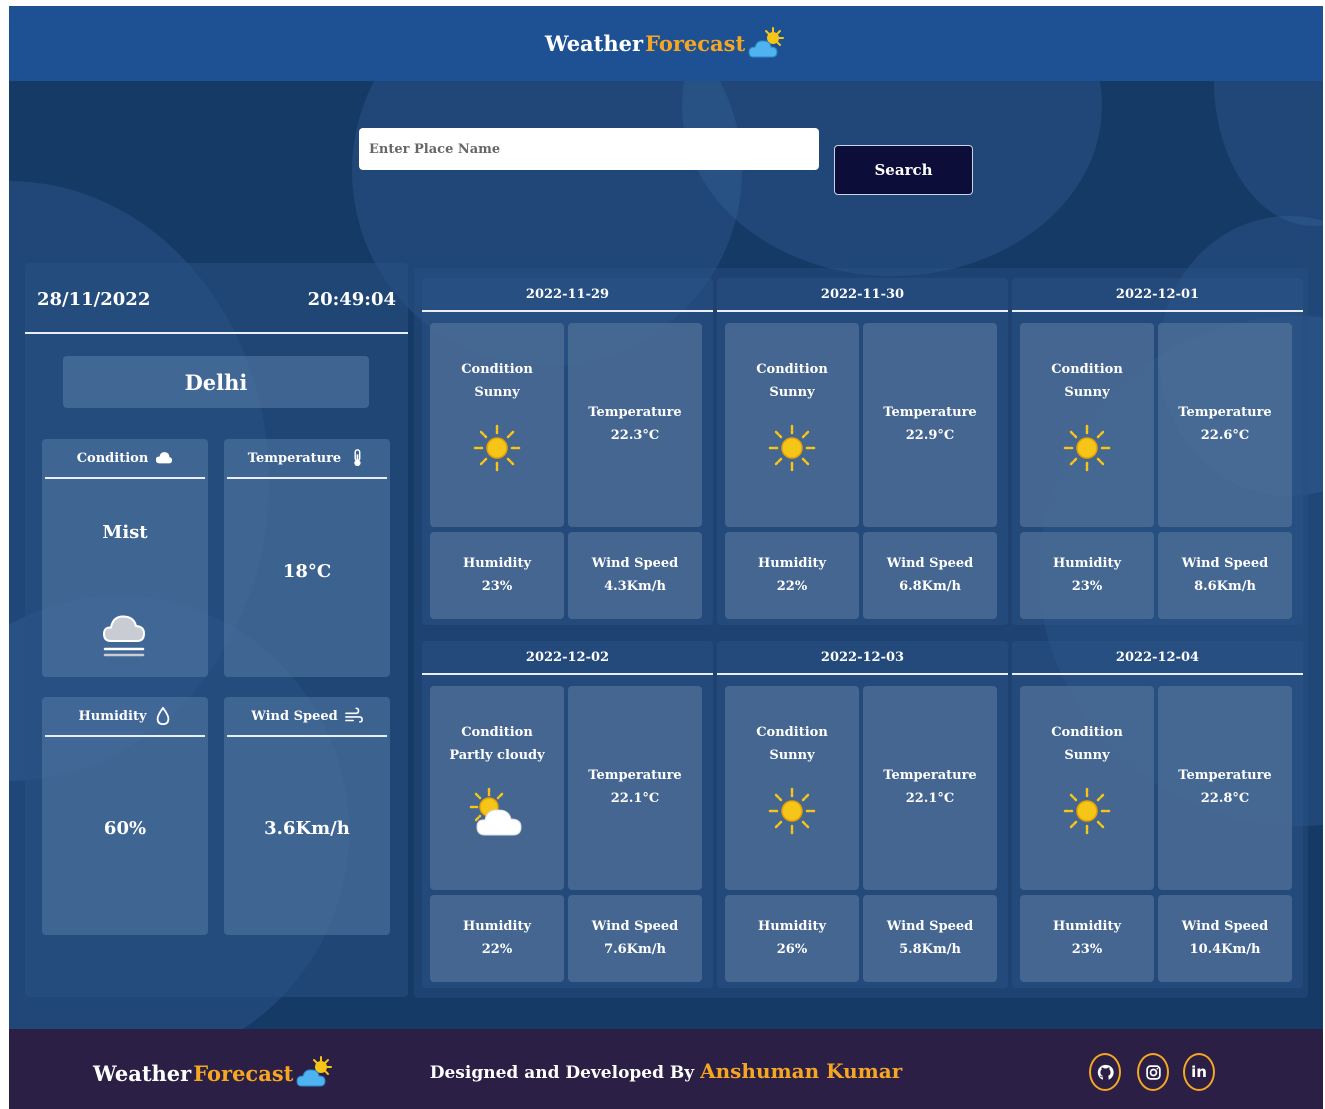  What do you see at coordinates (792, 949) in the screenshot?
I see `forecast-humidity-value: 26%` at bounding box center [792, 949].